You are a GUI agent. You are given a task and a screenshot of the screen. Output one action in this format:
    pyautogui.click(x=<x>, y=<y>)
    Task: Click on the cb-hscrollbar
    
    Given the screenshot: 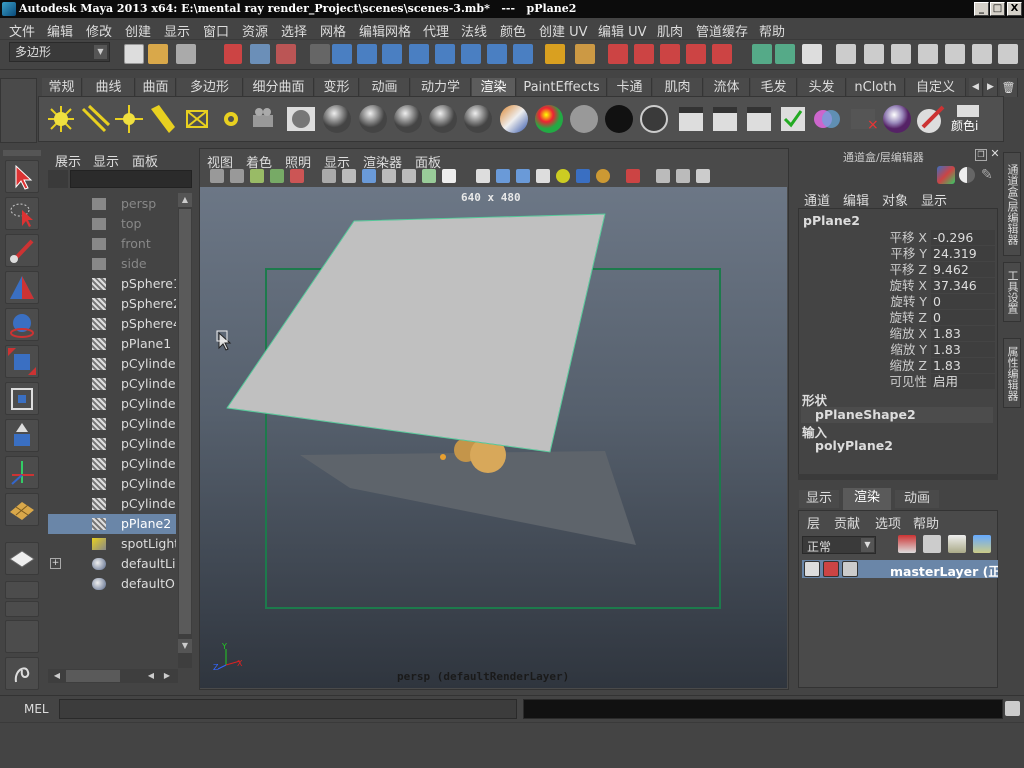 What is the action you would take?
    pyautogui.click(x=898, y=477)
    